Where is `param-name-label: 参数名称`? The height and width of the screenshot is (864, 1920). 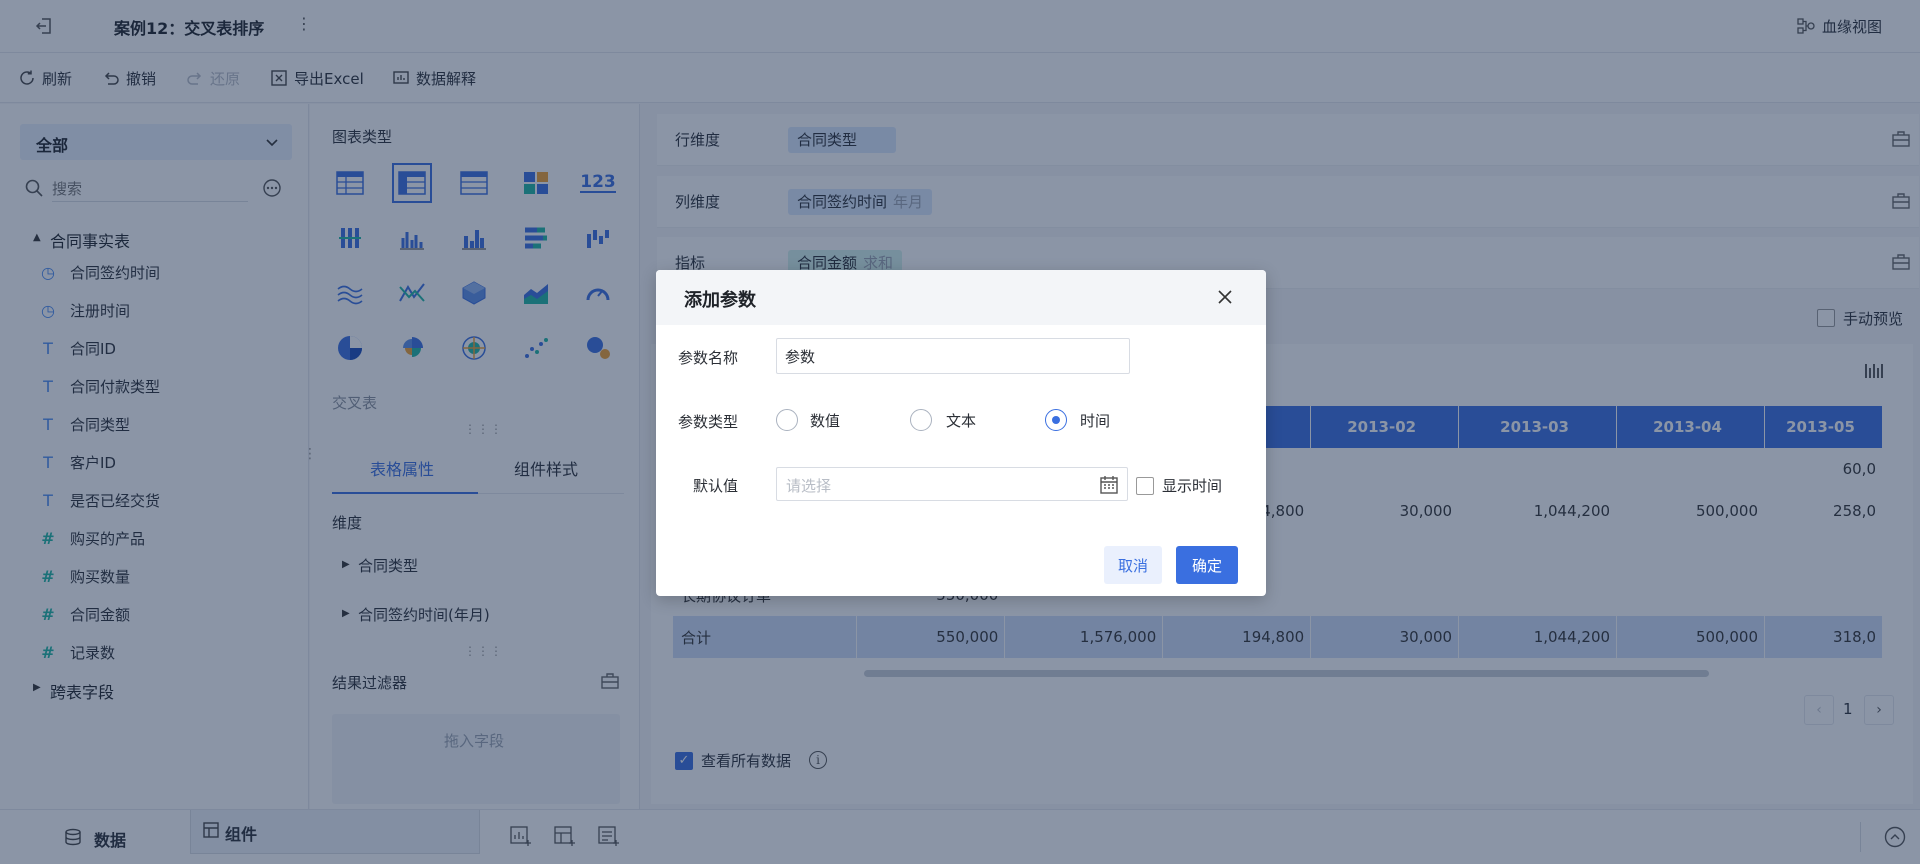
param-name-label: 参数名称 is located at coordinates (707, 358).